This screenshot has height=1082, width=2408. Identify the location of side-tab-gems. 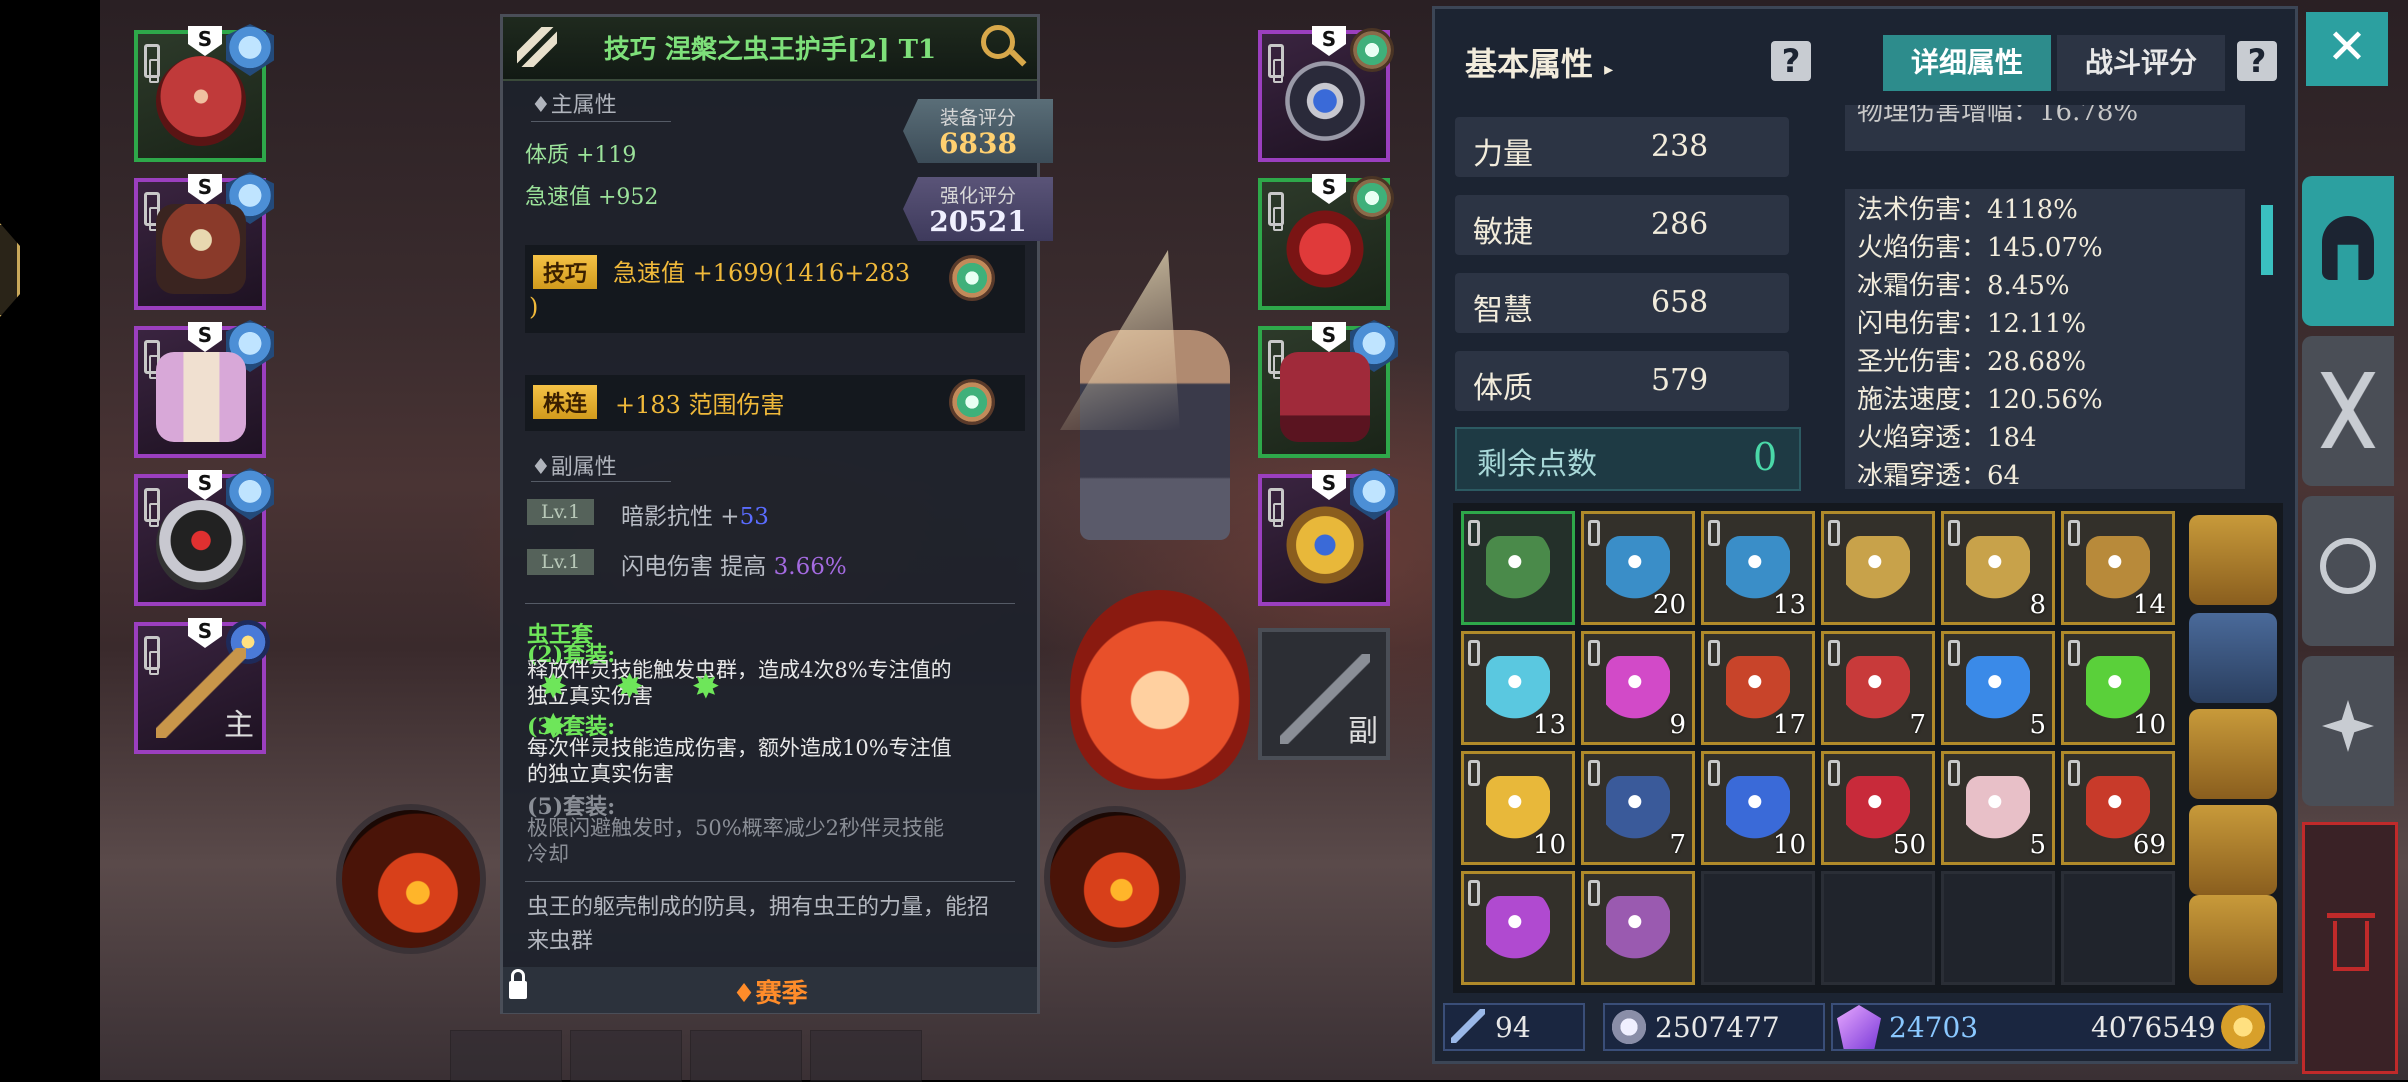
(2348, 571).